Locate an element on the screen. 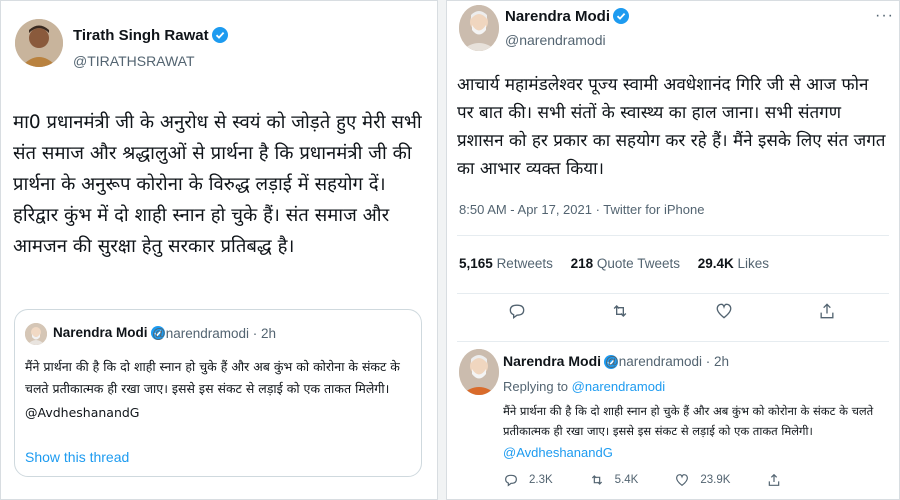 The image size is (900, 500). reply-like-button: 23.9K is located at coordinates (702, 480).